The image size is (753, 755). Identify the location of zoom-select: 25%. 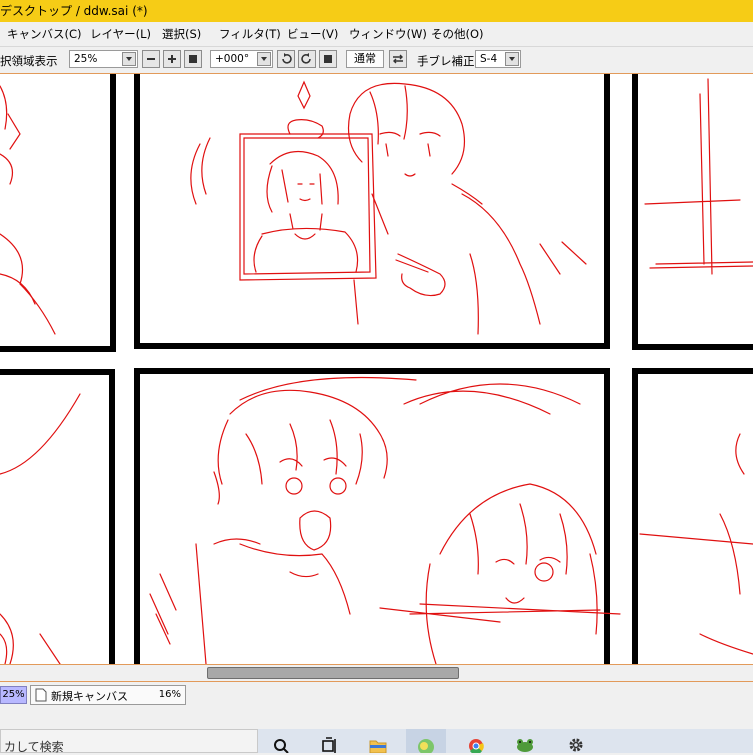
(103, 59).